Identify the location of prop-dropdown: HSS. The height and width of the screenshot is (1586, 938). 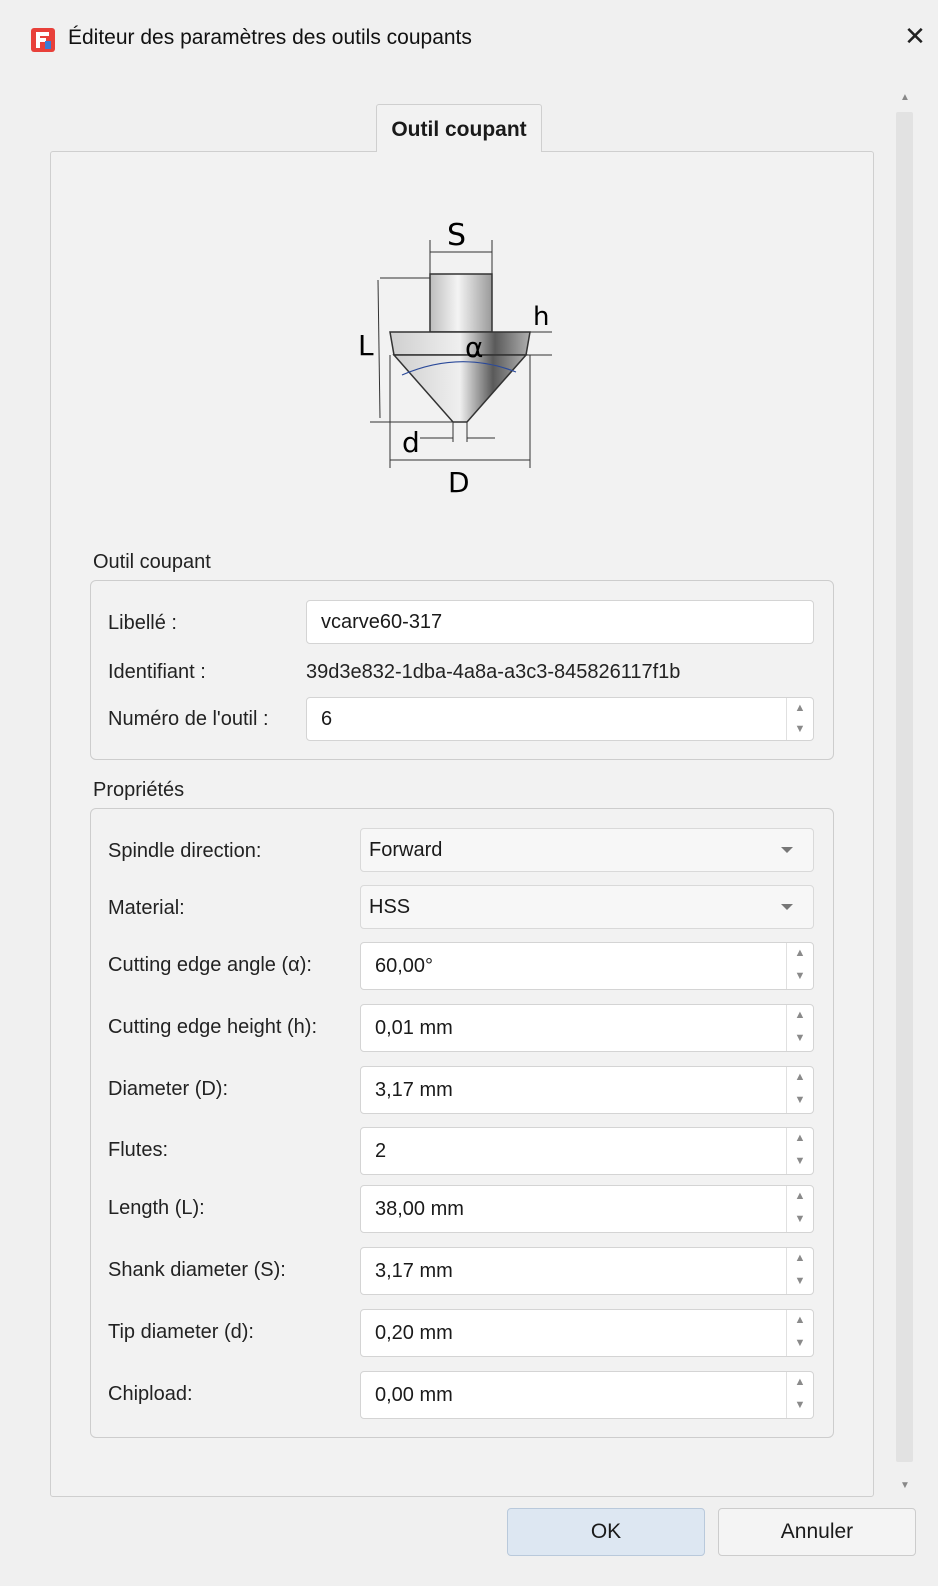
(587, 907).